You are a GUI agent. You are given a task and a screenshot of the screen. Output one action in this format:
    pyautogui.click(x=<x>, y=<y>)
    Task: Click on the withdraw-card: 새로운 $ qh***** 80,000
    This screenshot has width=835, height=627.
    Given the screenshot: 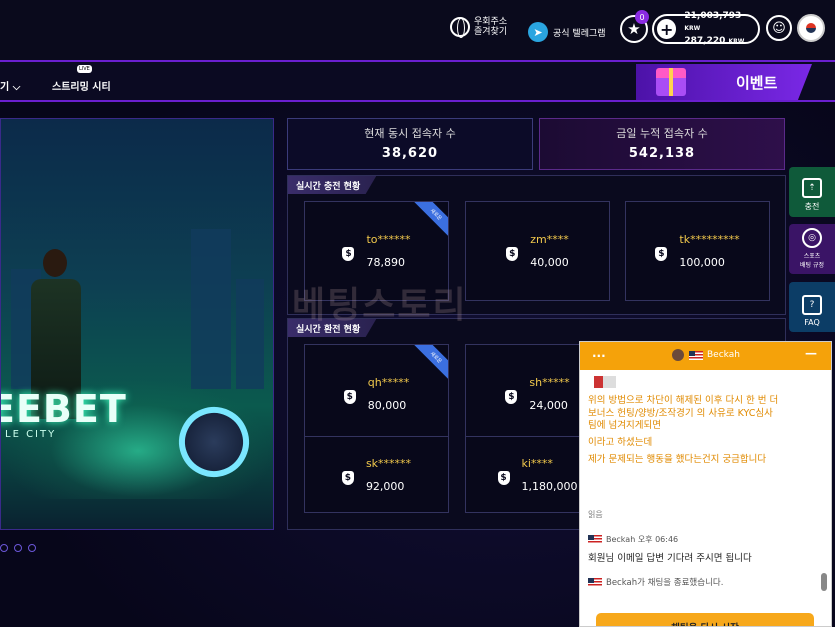 What is the action you would take?
    pyautogui.click(x=376, y=394)
    